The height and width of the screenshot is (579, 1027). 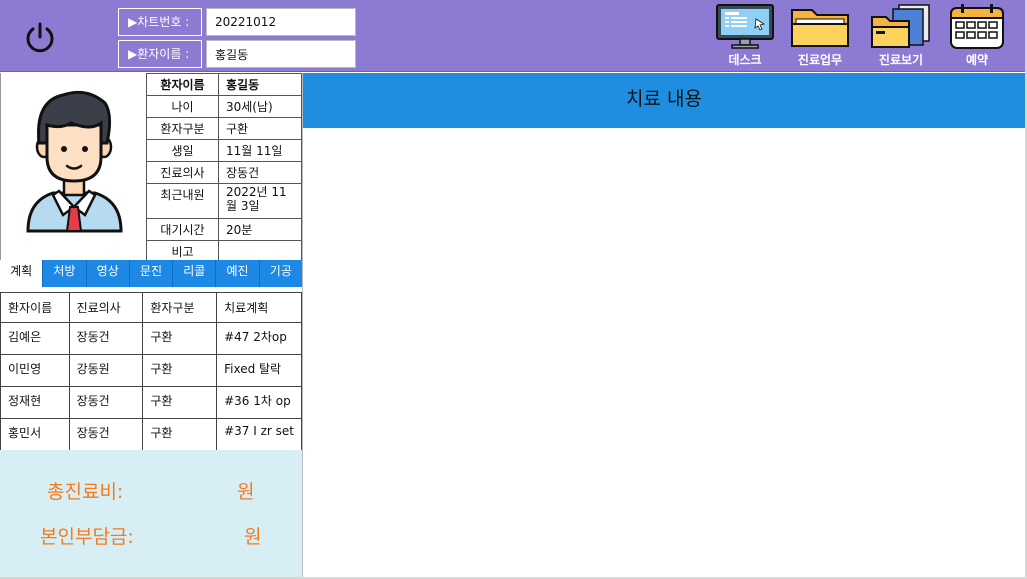 I want to click on copay-unit: 원, so click(x=253, y=537).